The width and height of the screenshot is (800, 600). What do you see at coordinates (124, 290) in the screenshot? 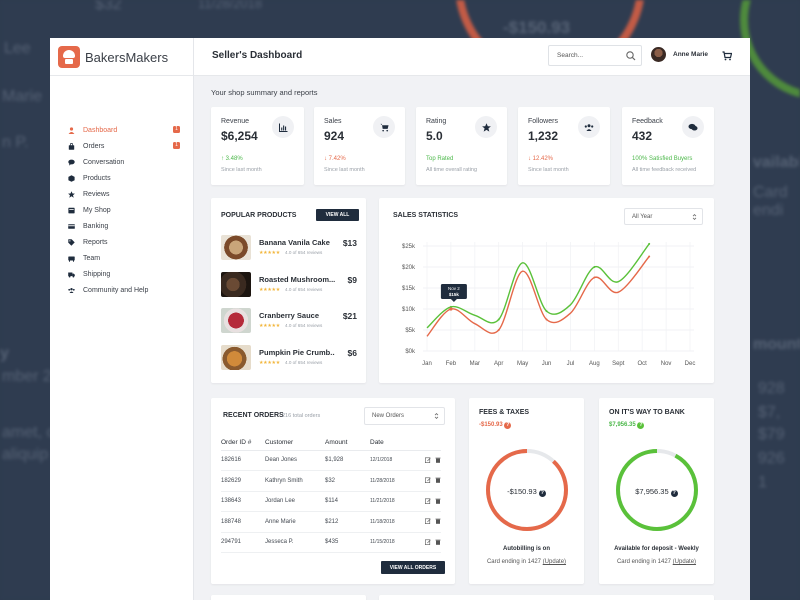
I see `sidebar-item-community: Community and Help` at bounding box center [124, 290].